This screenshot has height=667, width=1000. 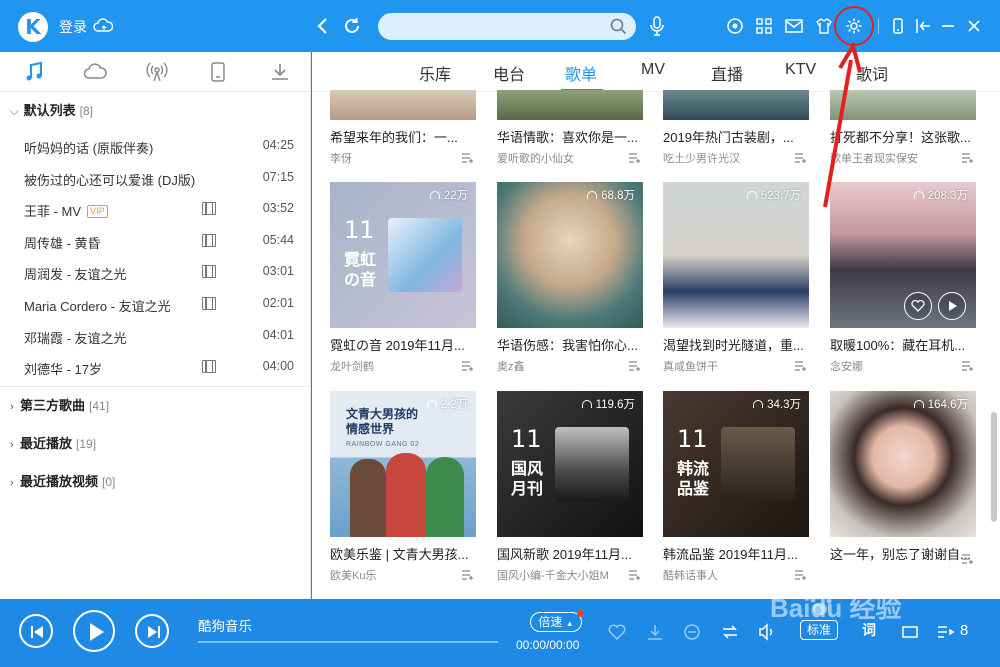 I want to click on tab-live: 直播, so click(x=727, y=73).